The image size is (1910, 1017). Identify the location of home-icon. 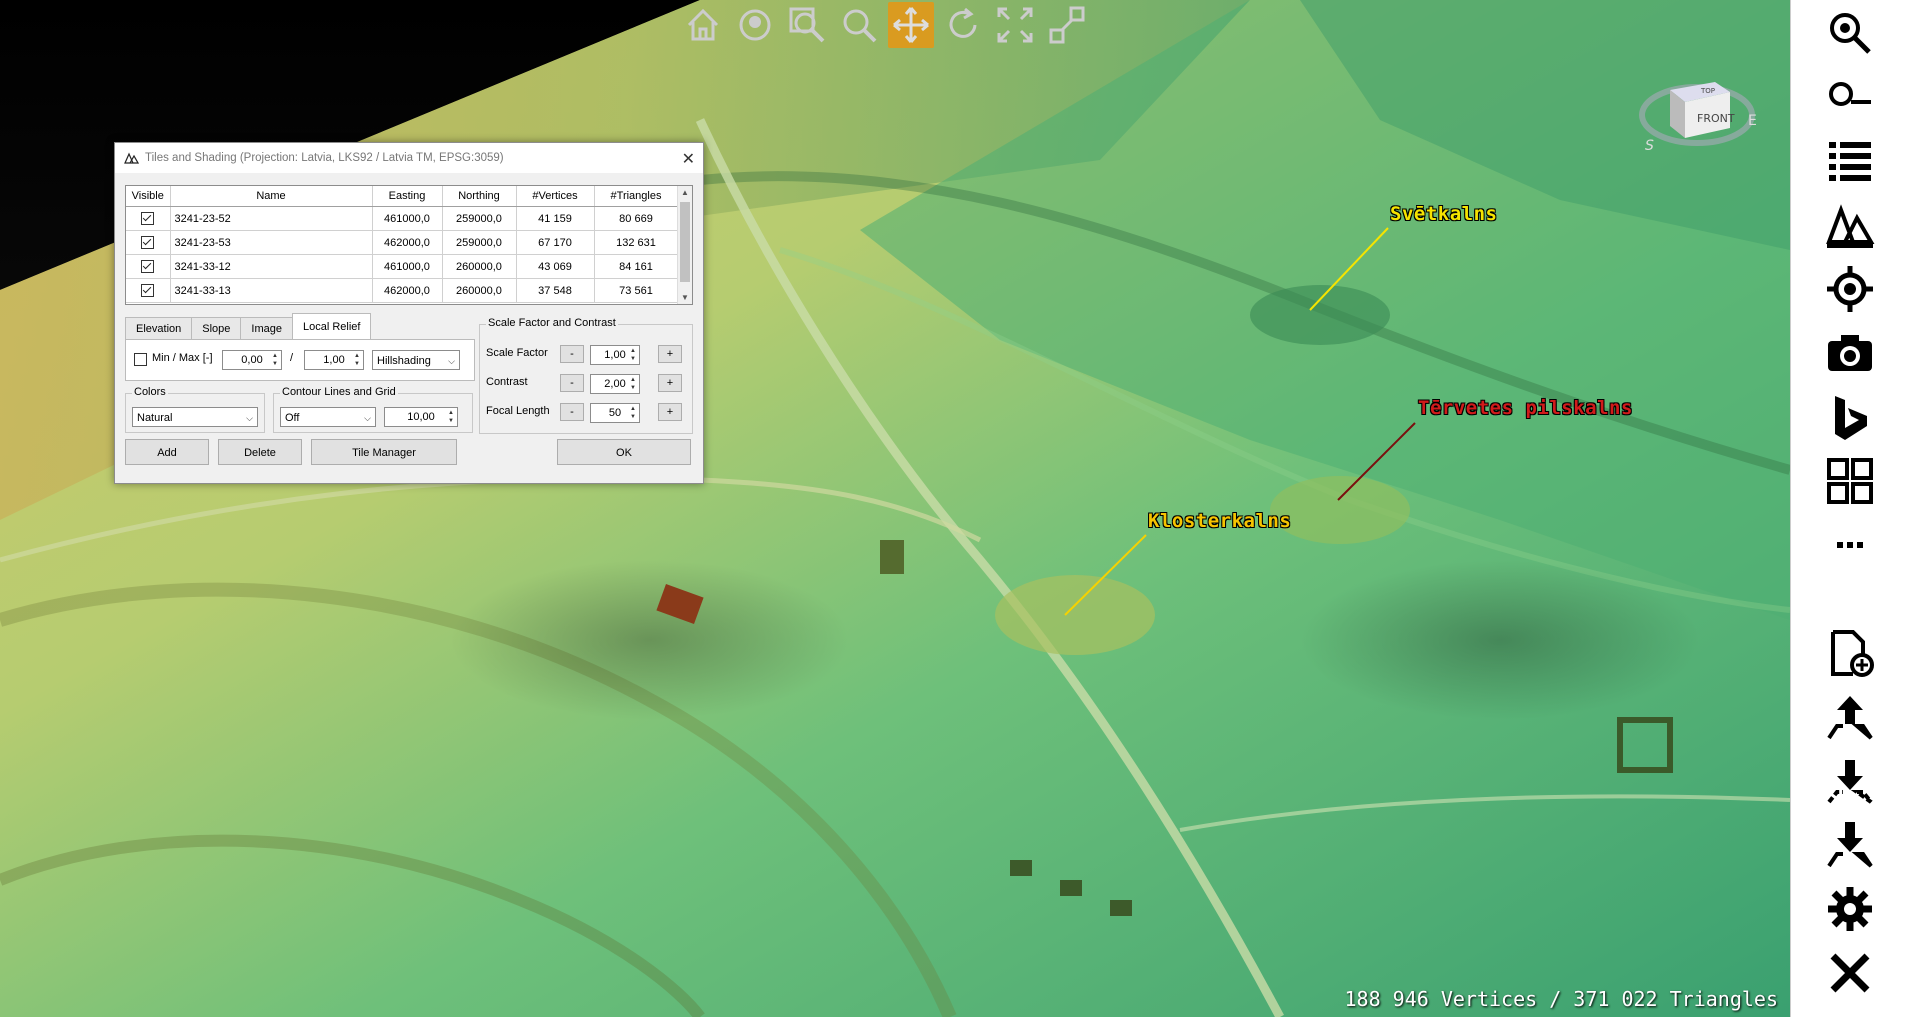
(703, 25).